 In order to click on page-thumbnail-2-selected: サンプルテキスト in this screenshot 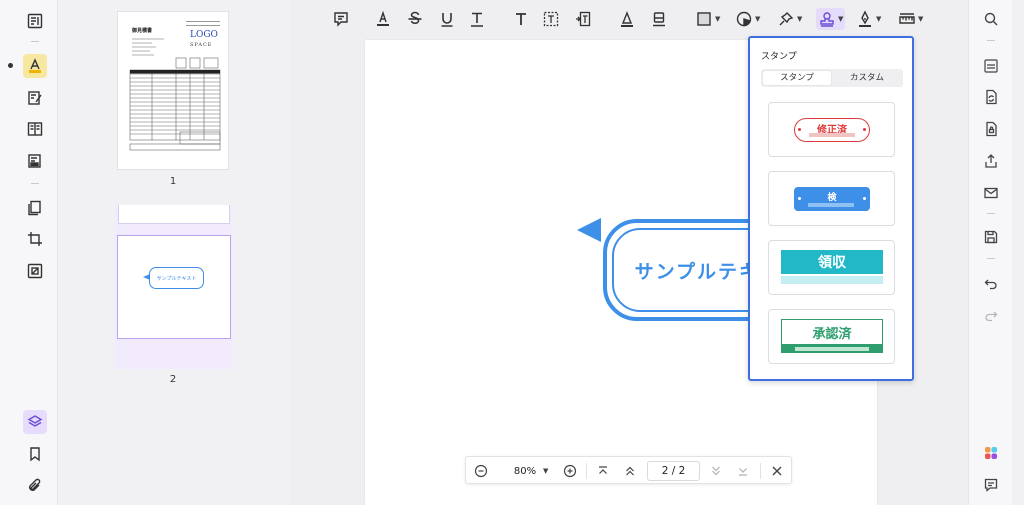, I will do `click(174, 287)`.